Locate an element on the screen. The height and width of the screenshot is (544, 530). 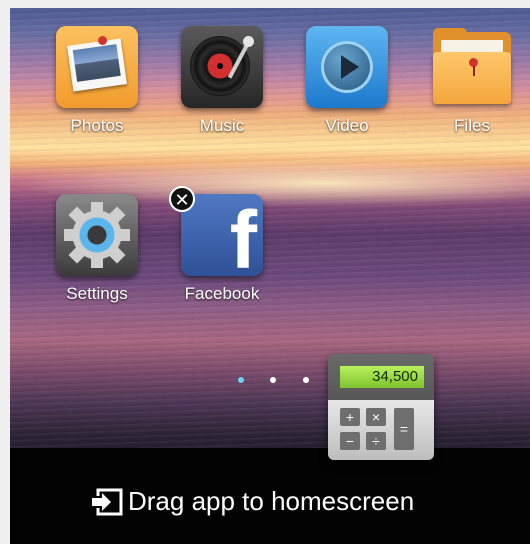
facebook-glyph: f is located at coordinates (243, 240).